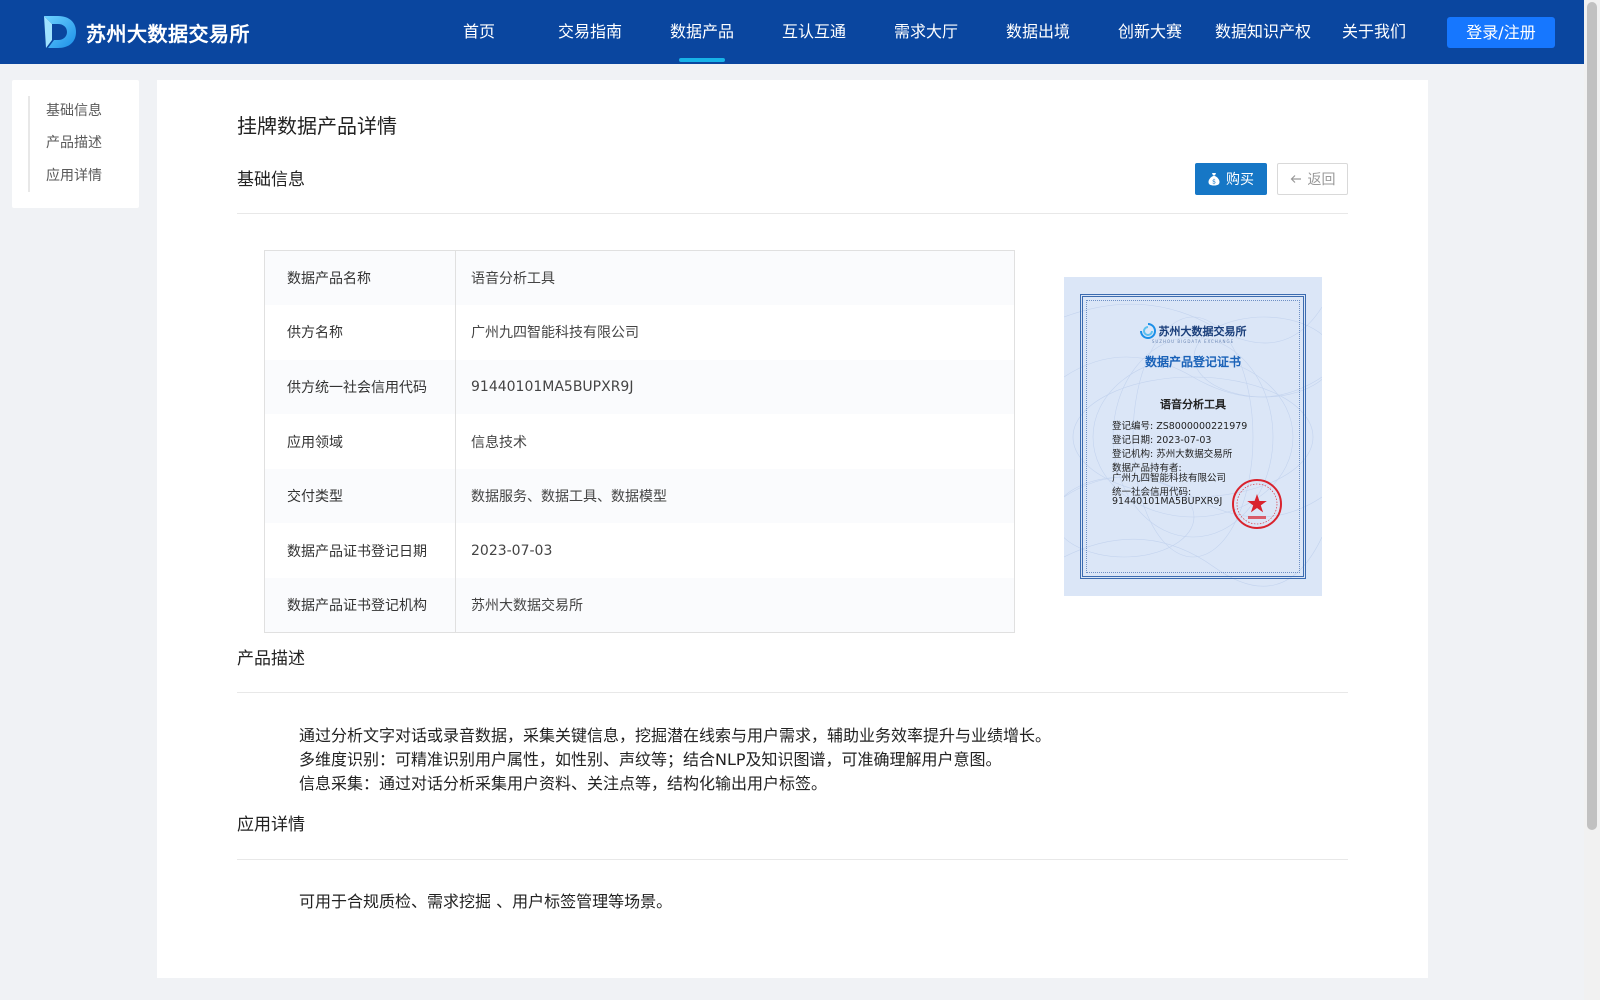 This screenshot has height=1000, width=1600. What do you see at coordinates (1192, 362) in the screenshot?
I see `certificate-title: 数据产品登记证书` at bounding box center [1192, 362].